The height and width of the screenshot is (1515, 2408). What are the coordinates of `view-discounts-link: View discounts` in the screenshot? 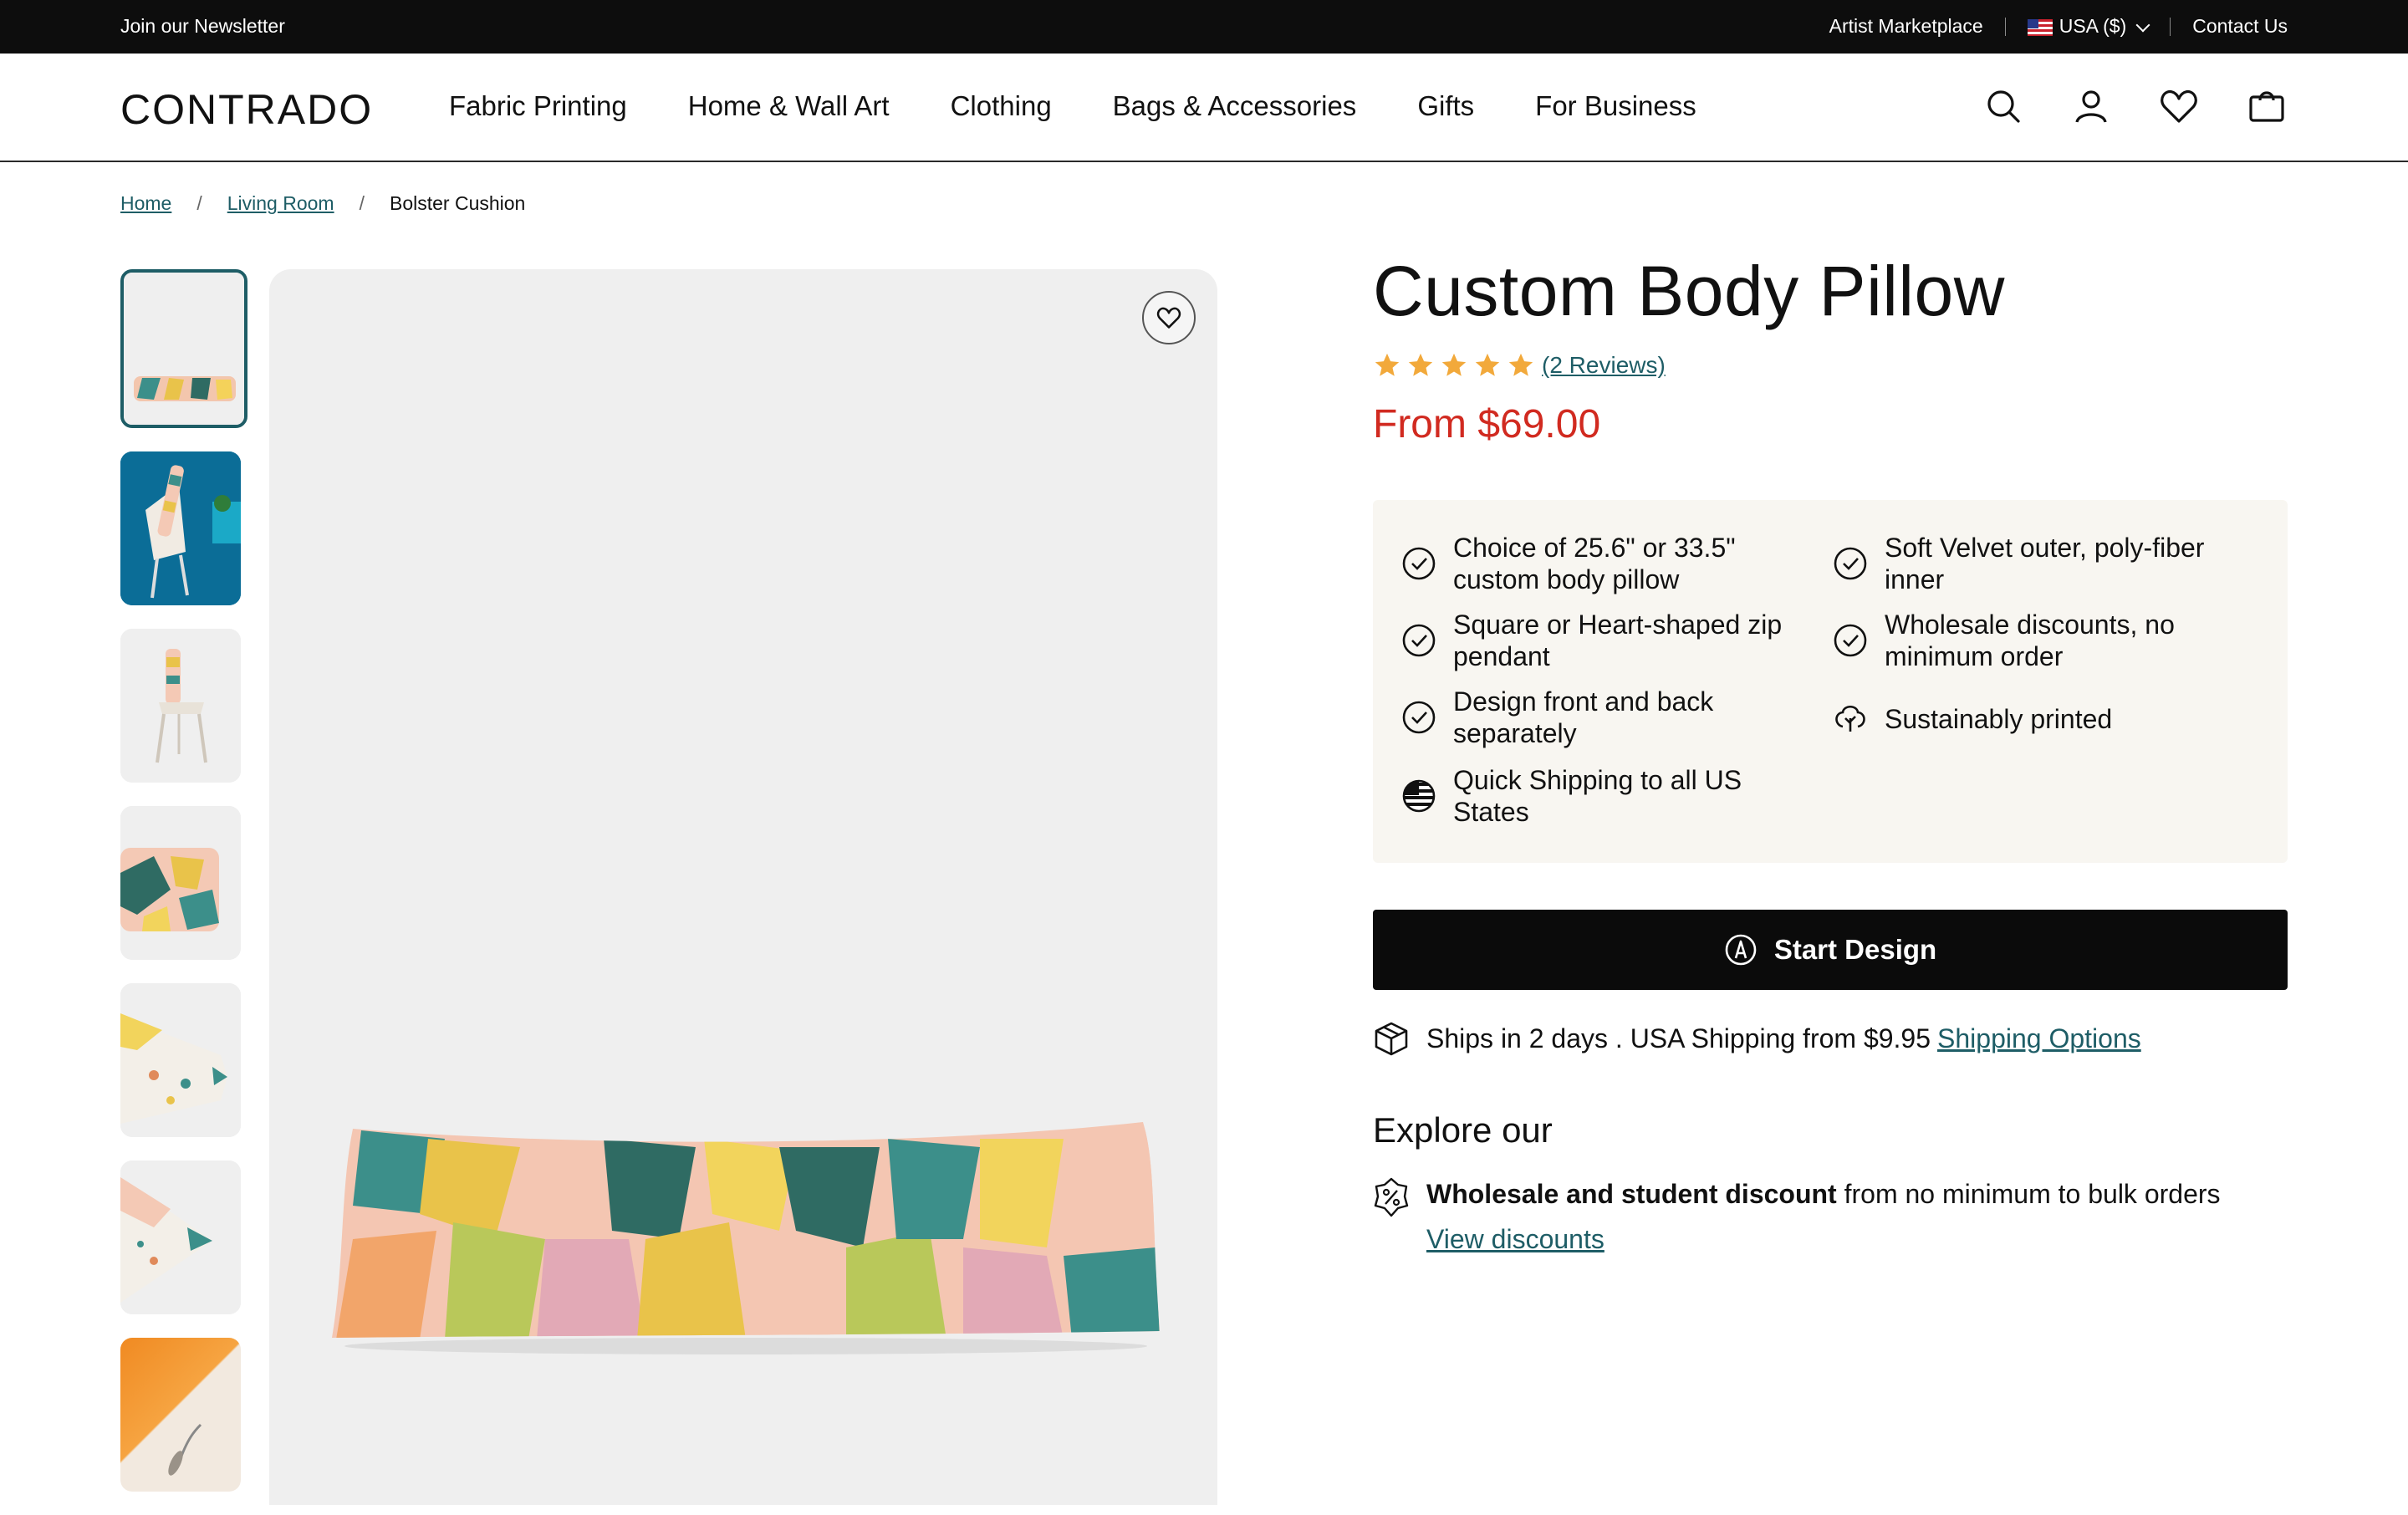 It's located at (1824, 1239).